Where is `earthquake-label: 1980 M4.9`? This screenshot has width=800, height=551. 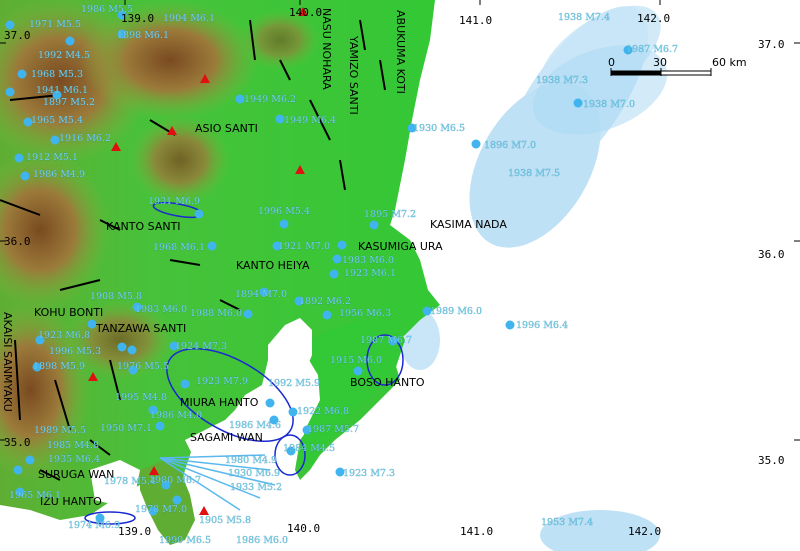
earthquake-label: 1980 M4.9 is located at coordinates (251, 460).